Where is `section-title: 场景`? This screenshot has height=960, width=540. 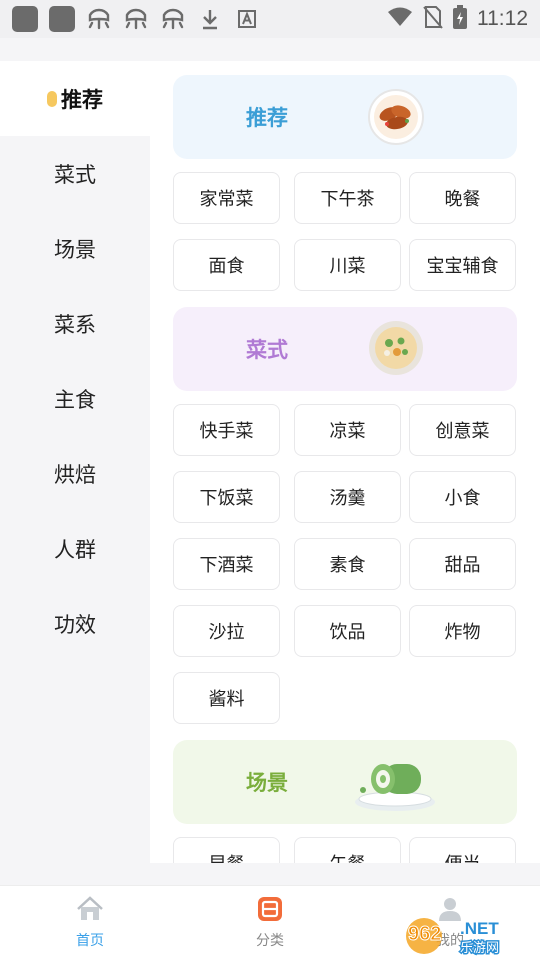 section-title: 场景 is located at coordinates (267, 783).